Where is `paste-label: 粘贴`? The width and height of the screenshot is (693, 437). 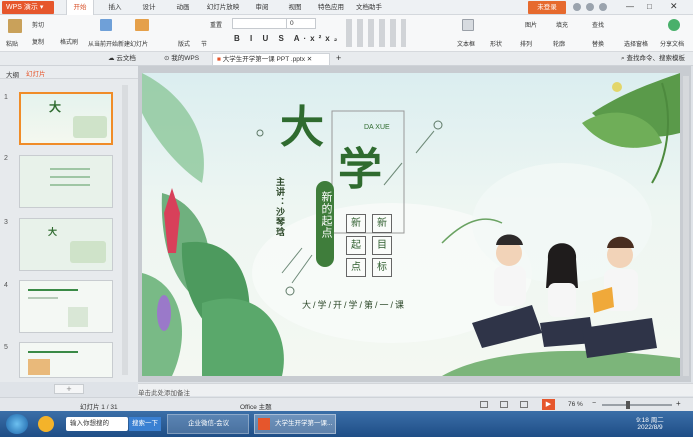
paste-label: 粘贴 is located at coordinates (12, 43).